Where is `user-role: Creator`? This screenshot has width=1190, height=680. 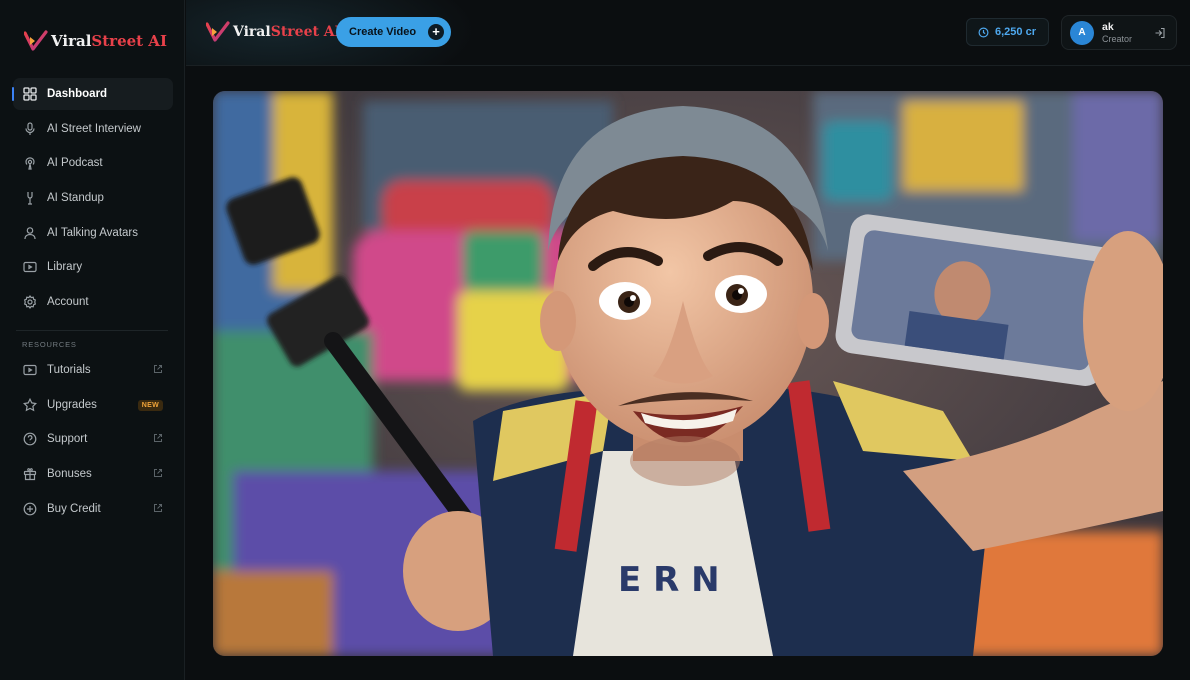 user-role: Creator is located at coordinates (1117, 39).